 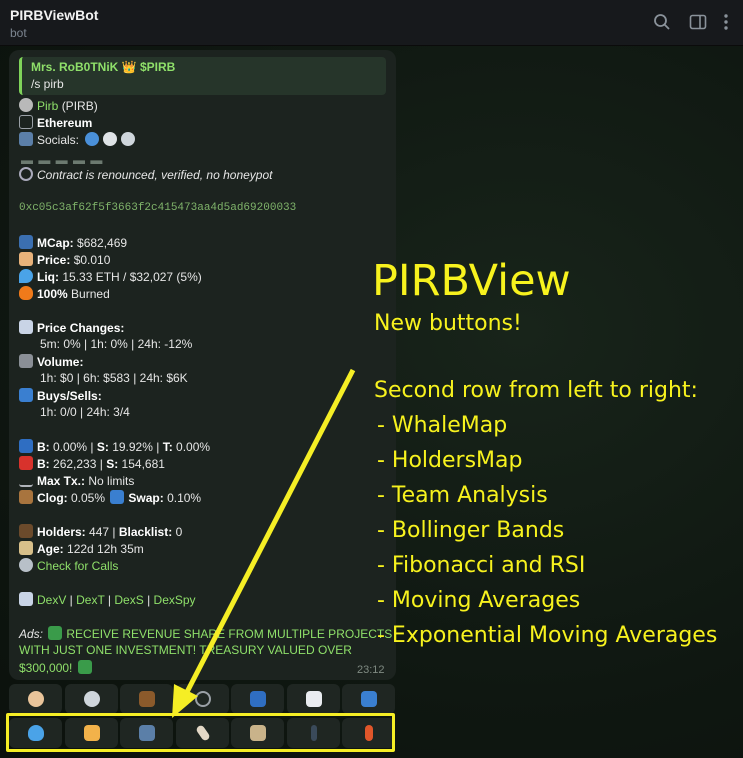 I want to click on burned-line: 100% Burned, so click(x=64, y=293).